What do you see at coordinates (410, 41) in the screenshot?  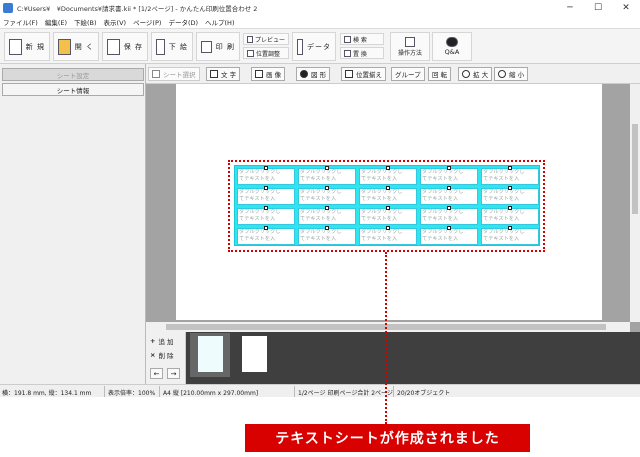 I see `hand-pointer-icon` at bounding box center [410, 41].